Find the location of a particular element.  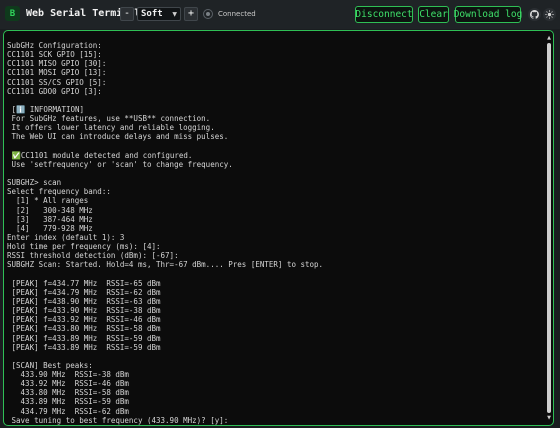

terminal-line: CC1101 MISO GPIO [30]: is located at coordinates (57, 64).